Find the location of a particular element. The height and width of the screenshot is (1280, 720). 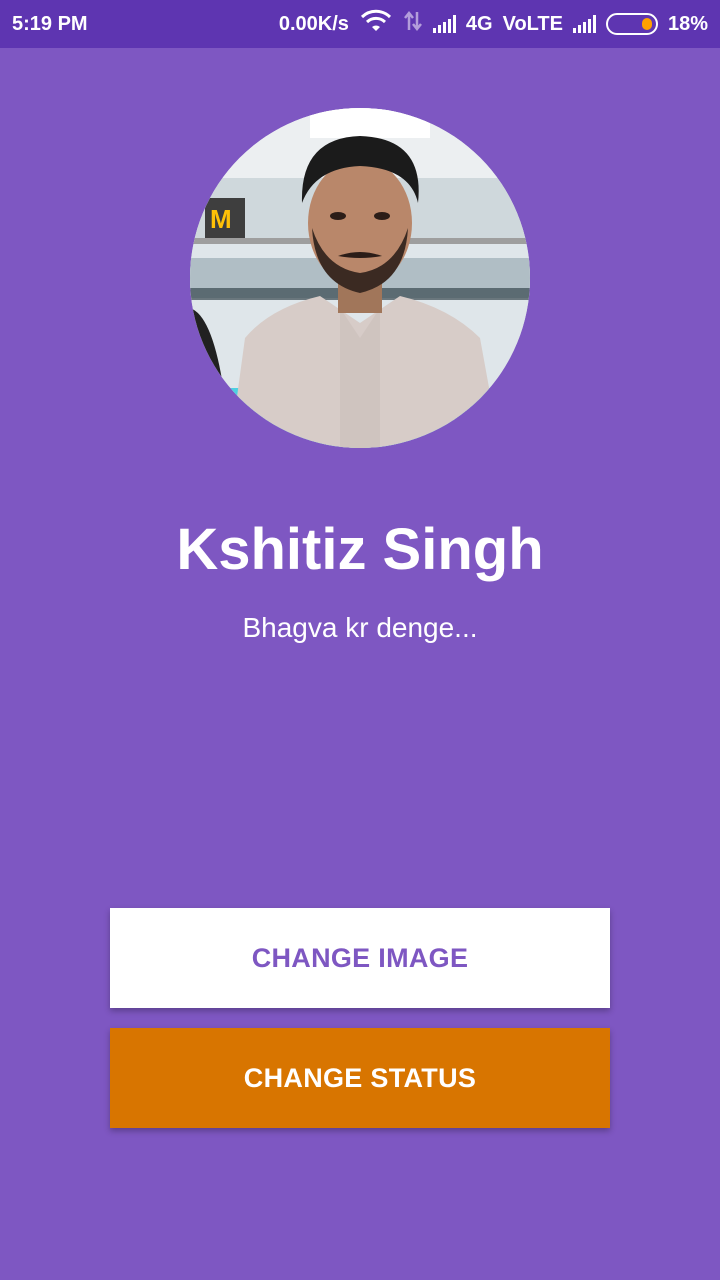

signal-strength-icon is located at coordinates (444, 24).